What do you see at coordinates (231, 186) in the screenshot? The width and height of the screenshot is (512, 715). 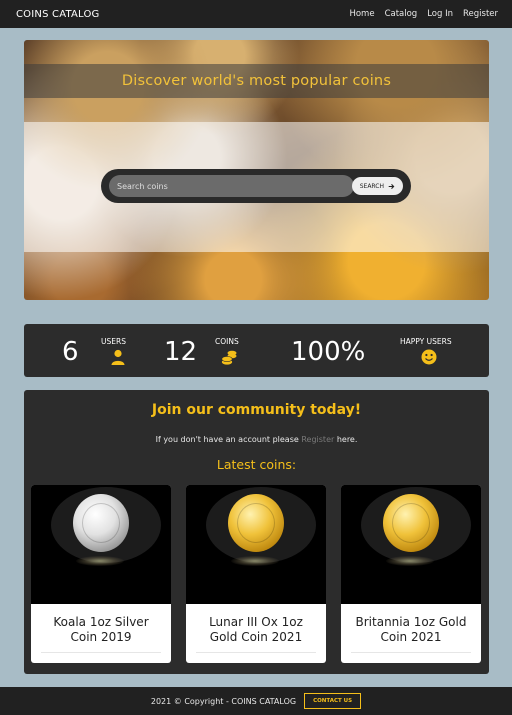 I see `search-input` at bounding box center [231, 186].